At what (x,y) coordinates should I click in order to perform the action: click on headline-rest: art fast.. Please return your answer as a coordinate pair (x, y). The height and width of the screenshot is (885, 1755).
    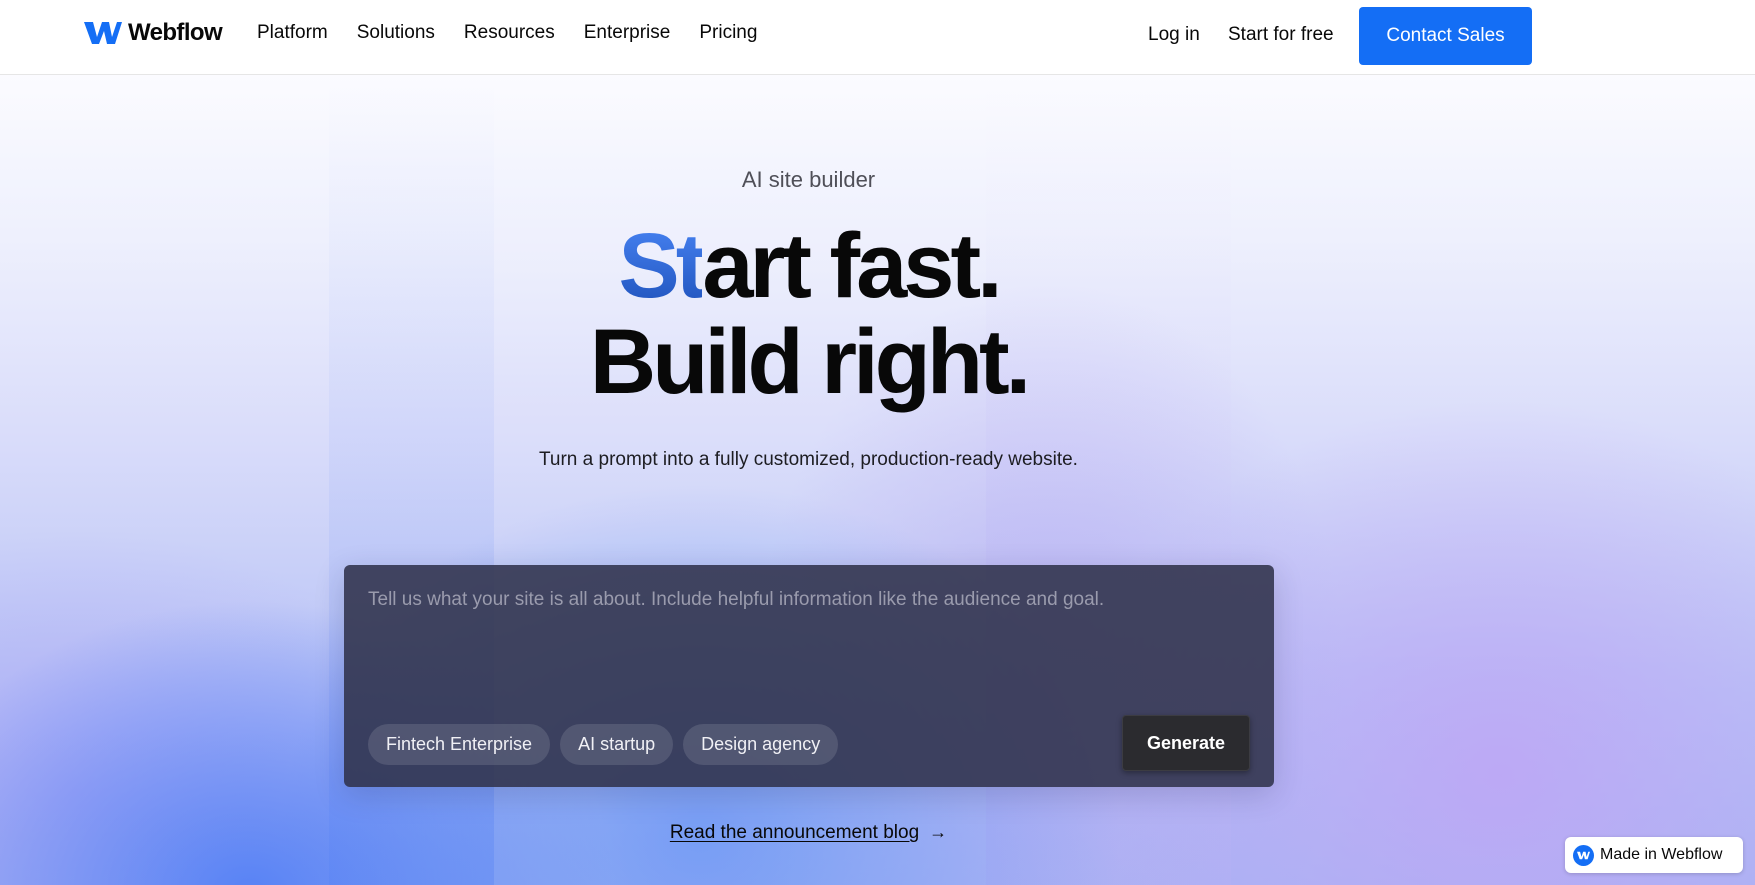
    Looking at the image, I should click on (852, 266).